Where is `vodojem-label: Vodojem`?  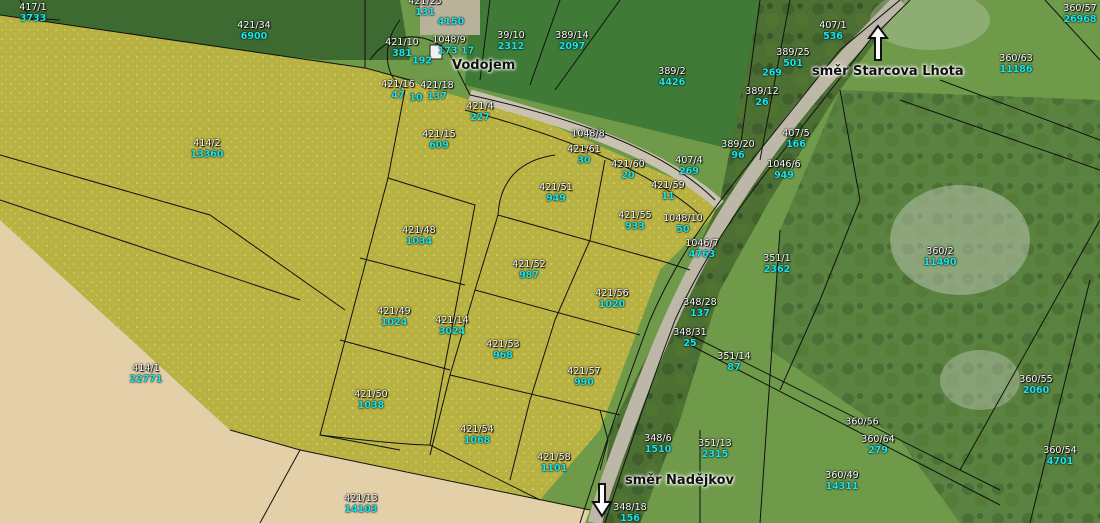
vodojem-label: Vodojem is located at coordinates (484, 65).